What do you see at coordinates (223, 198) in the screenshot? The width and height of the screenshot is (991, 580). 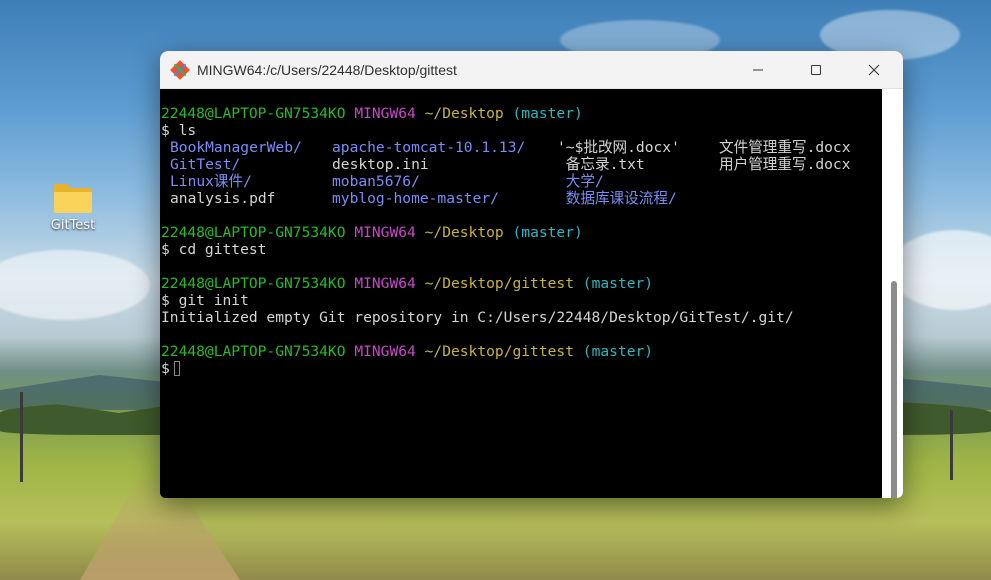 I see `ls-entry: analysis.pdf` at bounding box center [223, 198].